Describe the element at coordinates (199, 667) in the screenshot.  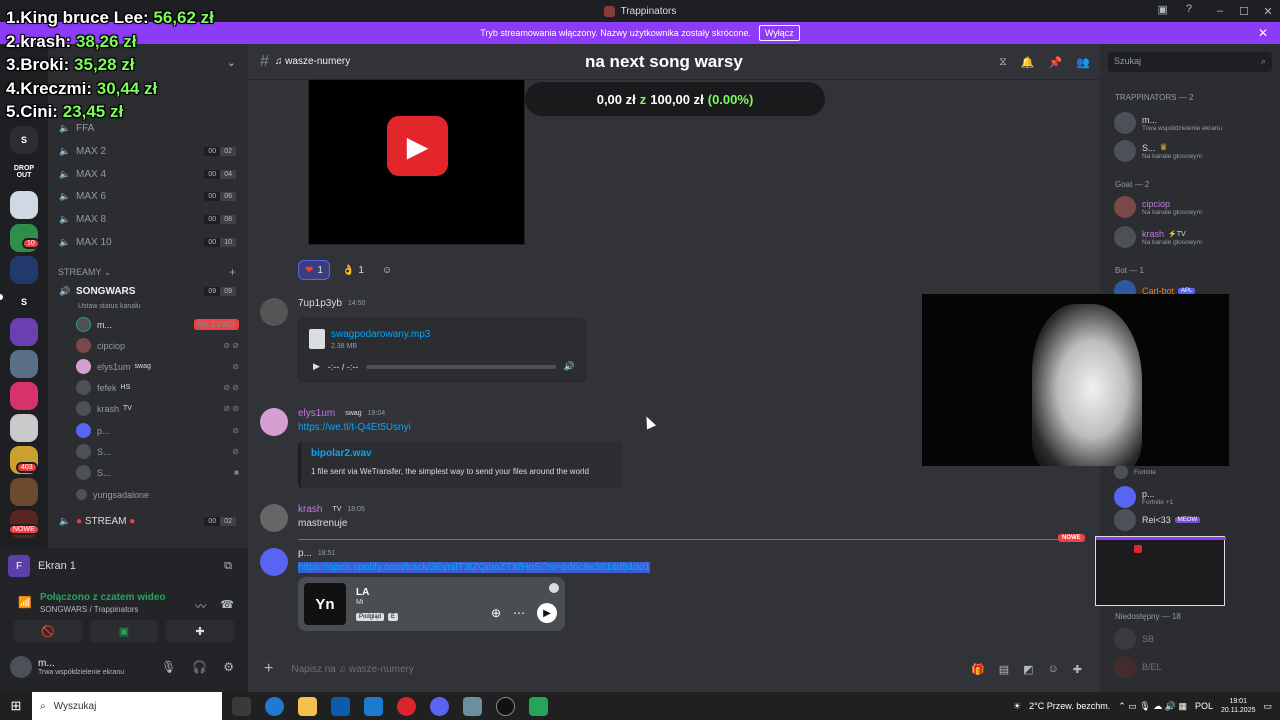
I see `headphones-icon: 🎧` at that location.